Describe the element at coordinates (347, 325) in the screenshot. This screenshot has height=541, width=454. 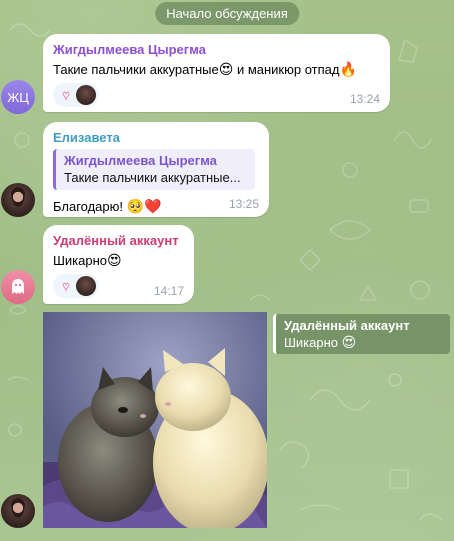
I see `reply-sender-name: Удалённый аккаунт` at that location.